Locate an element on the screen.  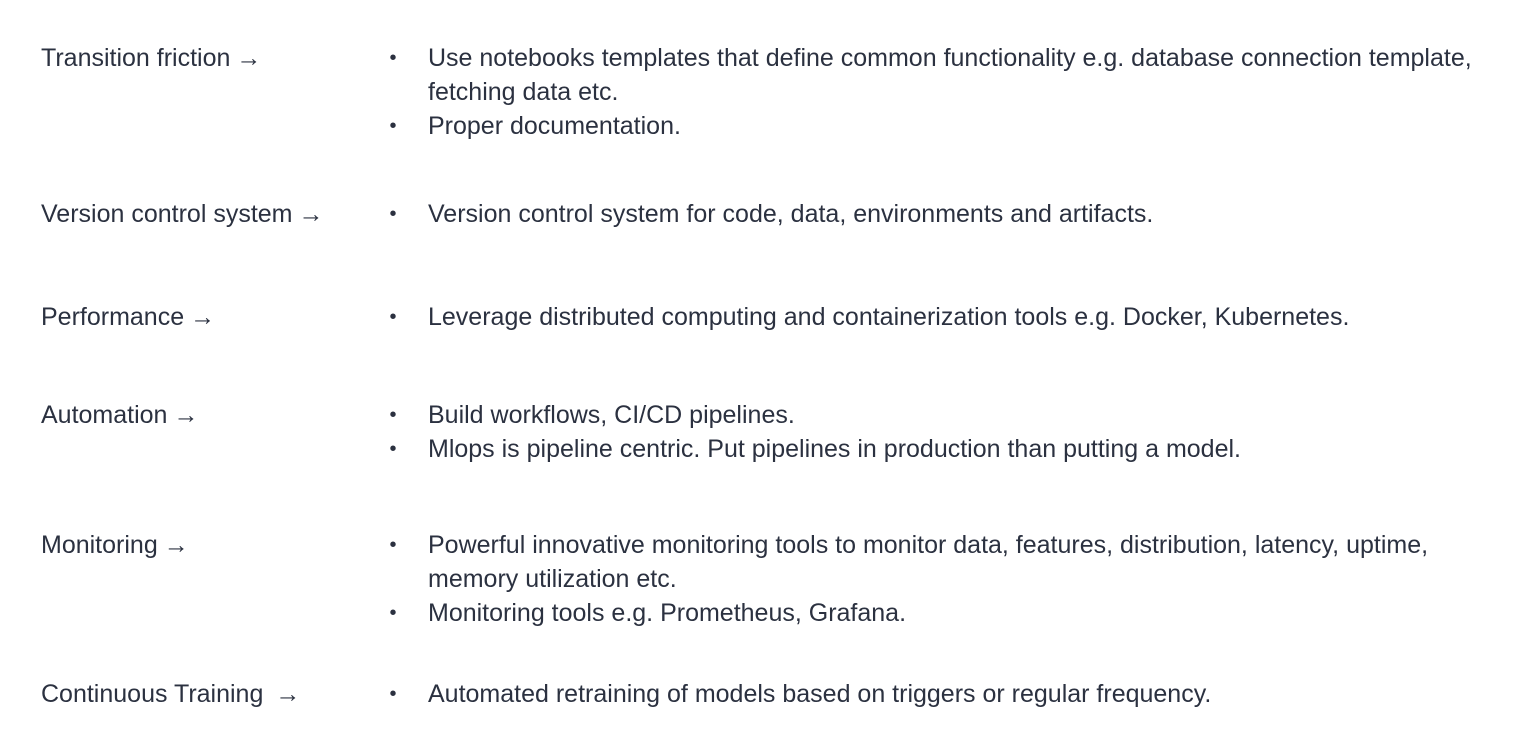
topic-label-text: Automation is located at coordinates (104, 415).